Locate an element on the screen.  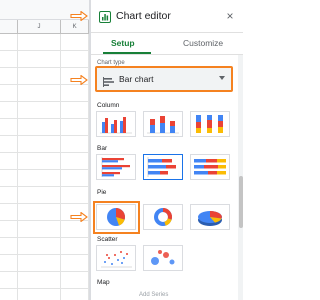
column-chart-icon is located at coordinates (116, 125).